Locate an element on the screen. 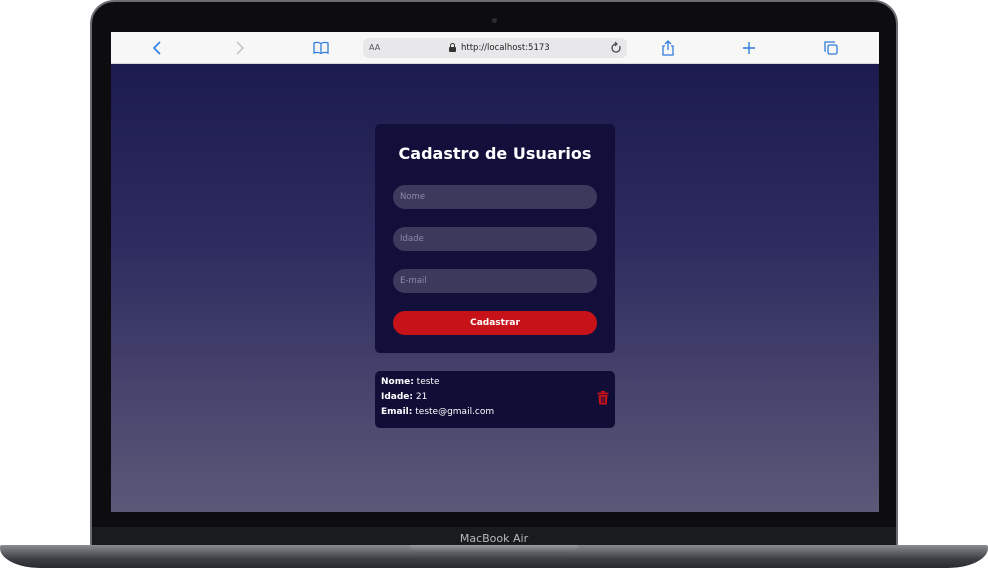 This screenshot has width=988, height=568. laptop-notch is located at coordinates (494, 549).